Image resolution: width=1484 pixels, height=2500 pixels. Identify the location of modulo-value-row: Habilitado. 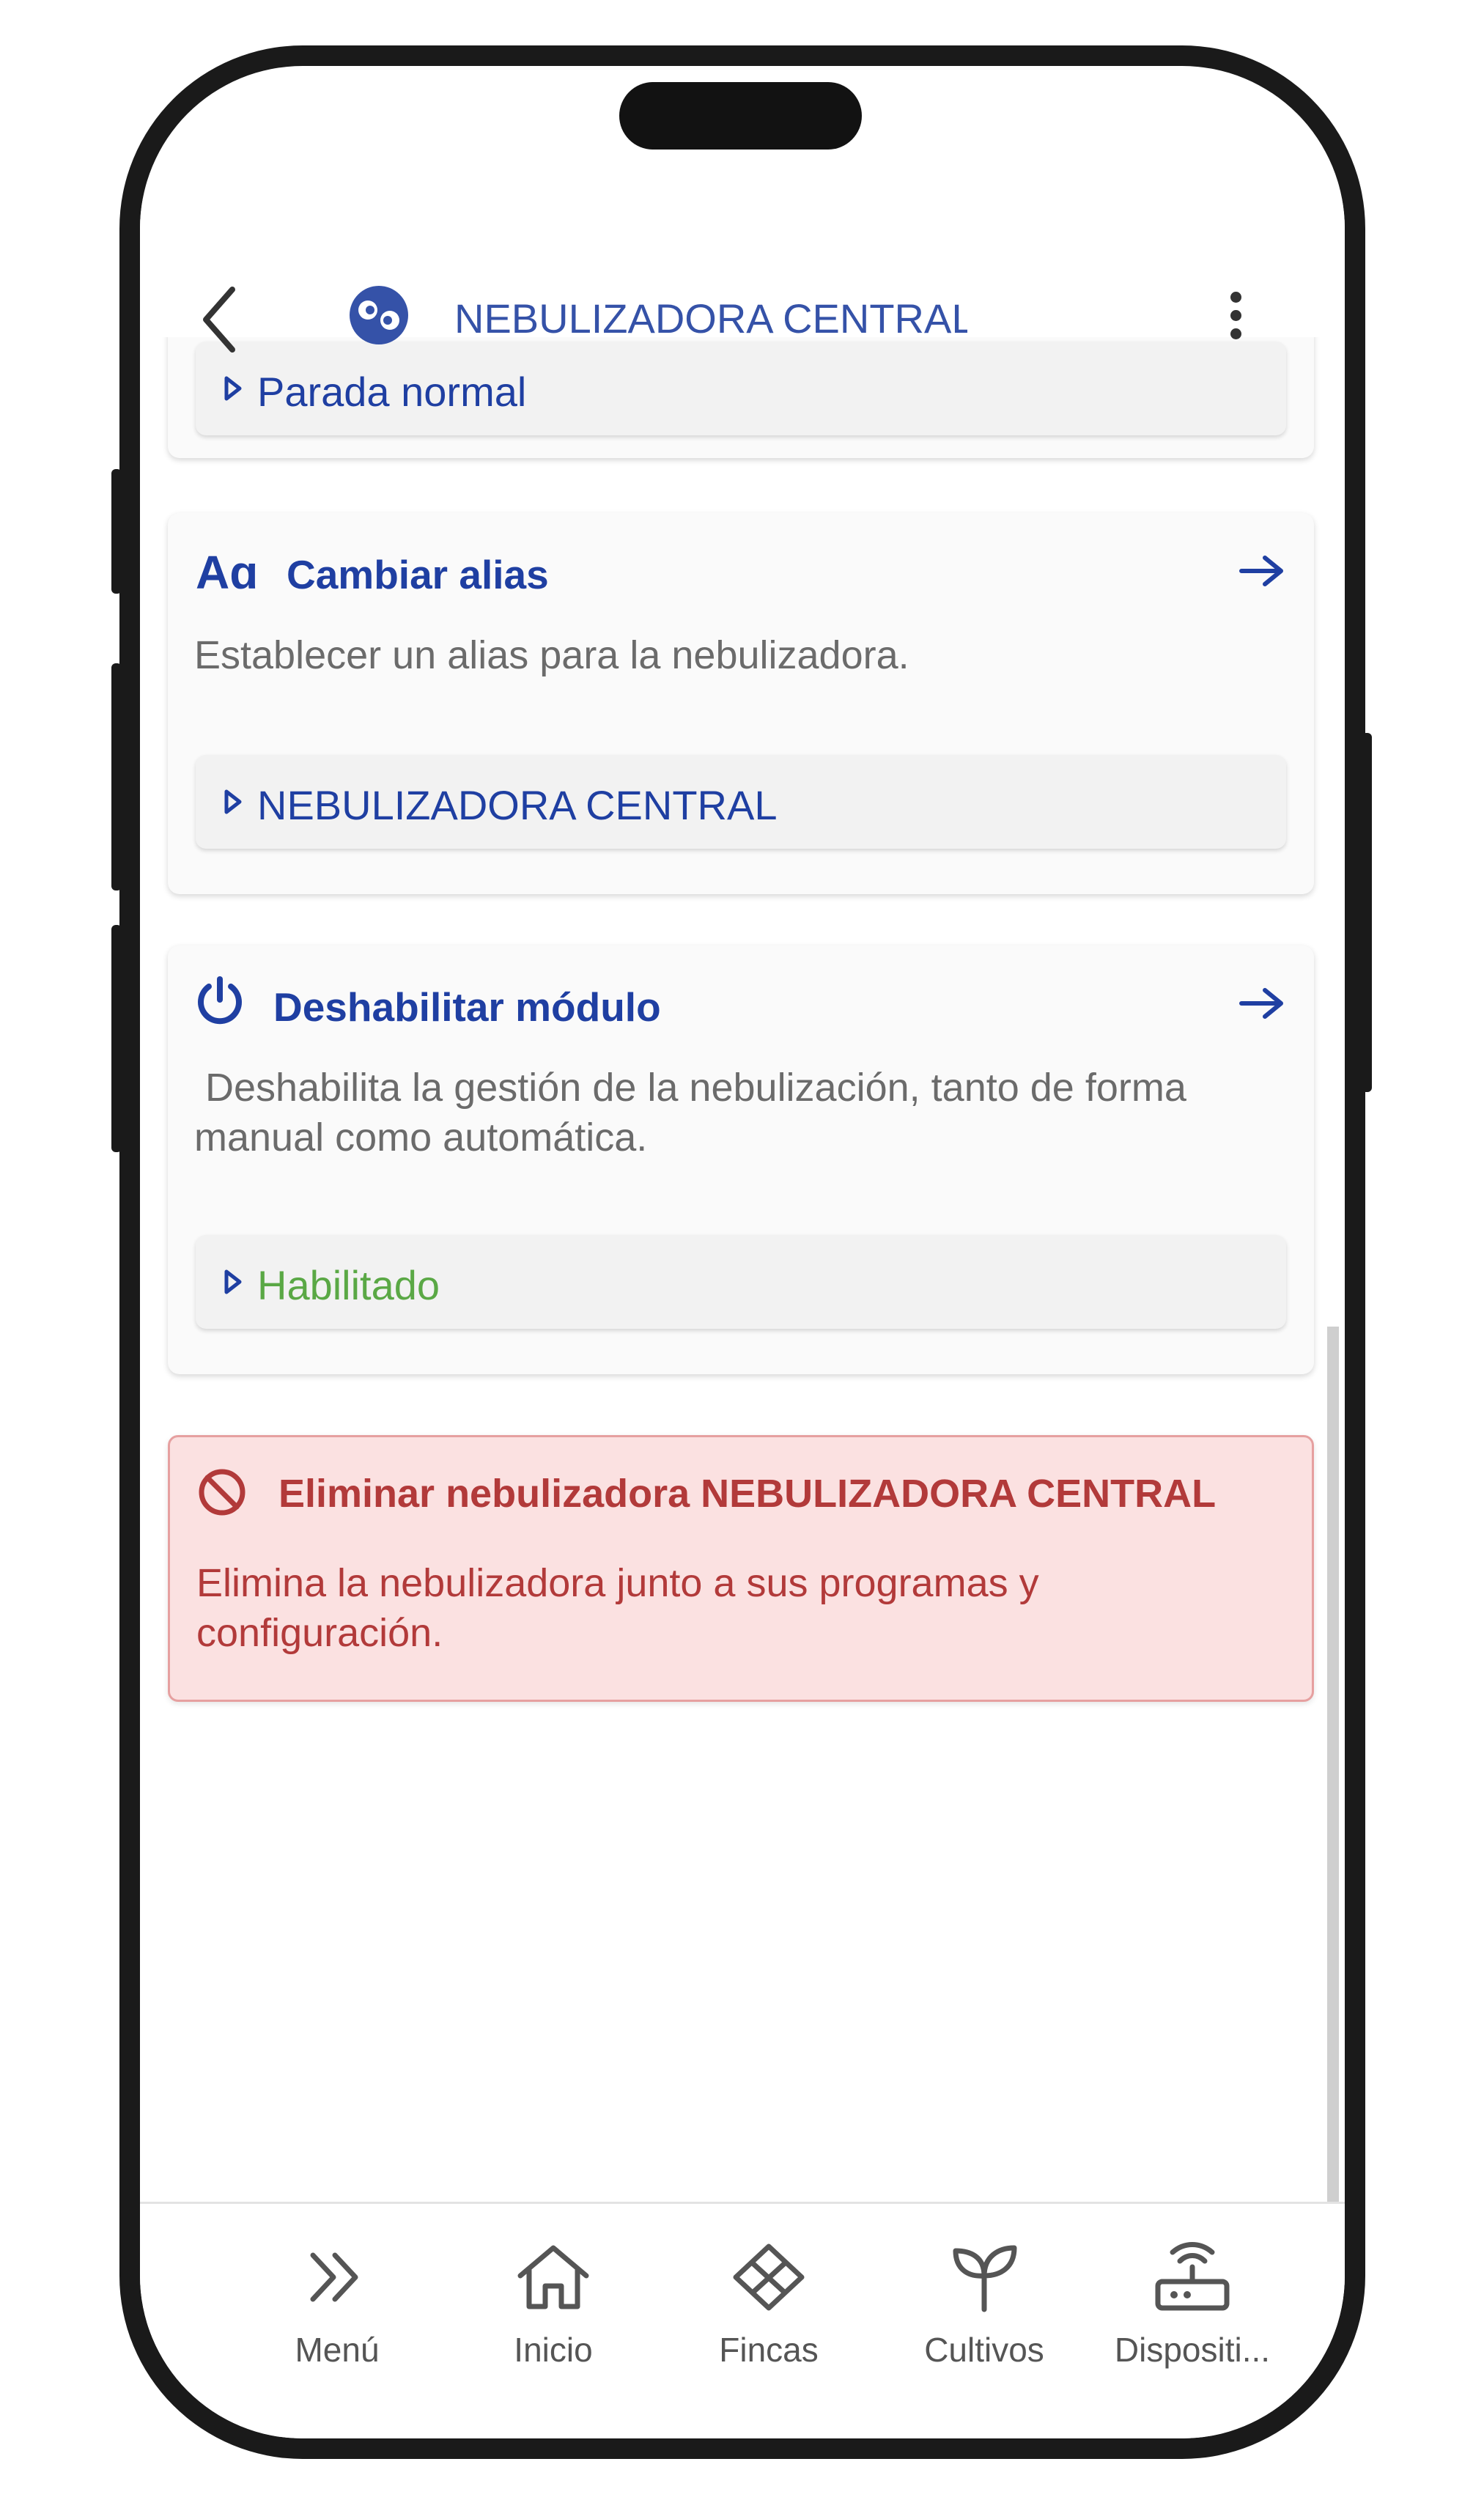
(741, 1282).